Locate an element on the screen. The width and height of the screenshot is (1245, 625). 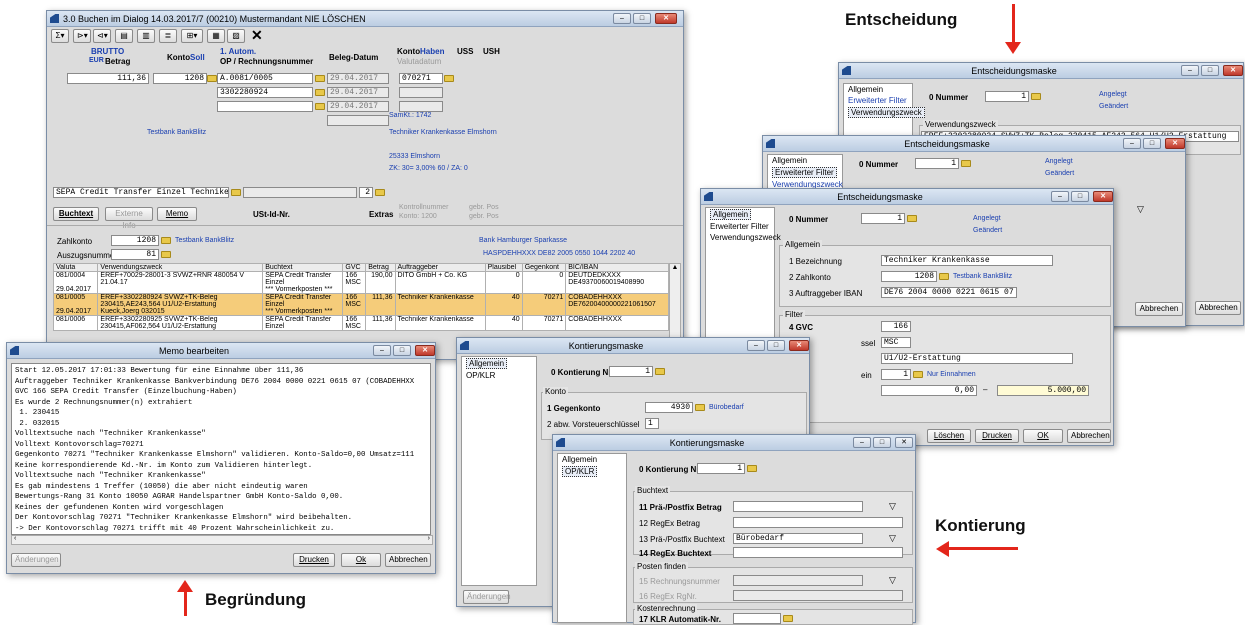
konto-soll-field: 1208 is located at coordinates (180, 78).